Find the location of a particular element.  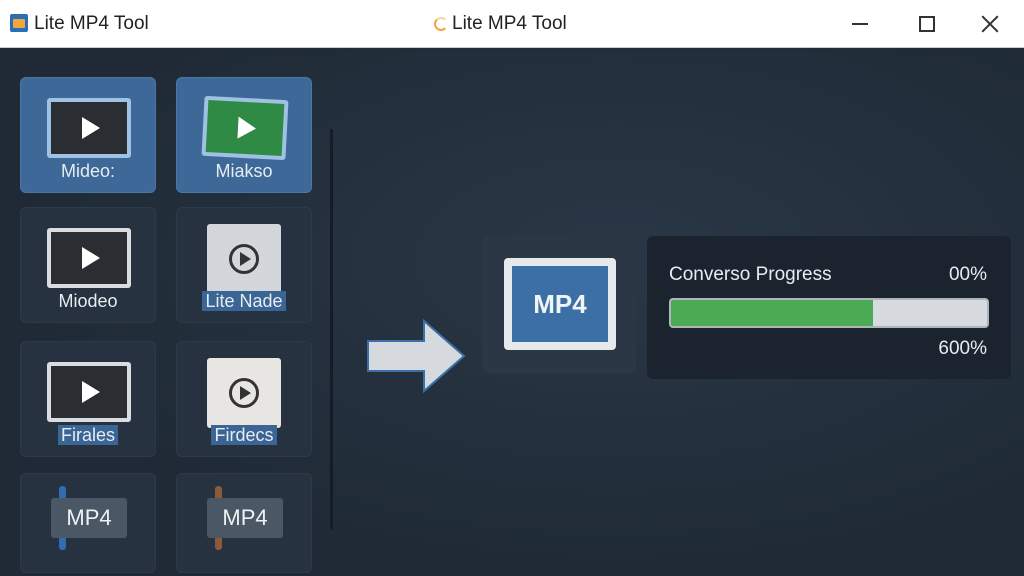

sidebar-tile-firdecs: Firdecs is located at coordinates (244, 399).